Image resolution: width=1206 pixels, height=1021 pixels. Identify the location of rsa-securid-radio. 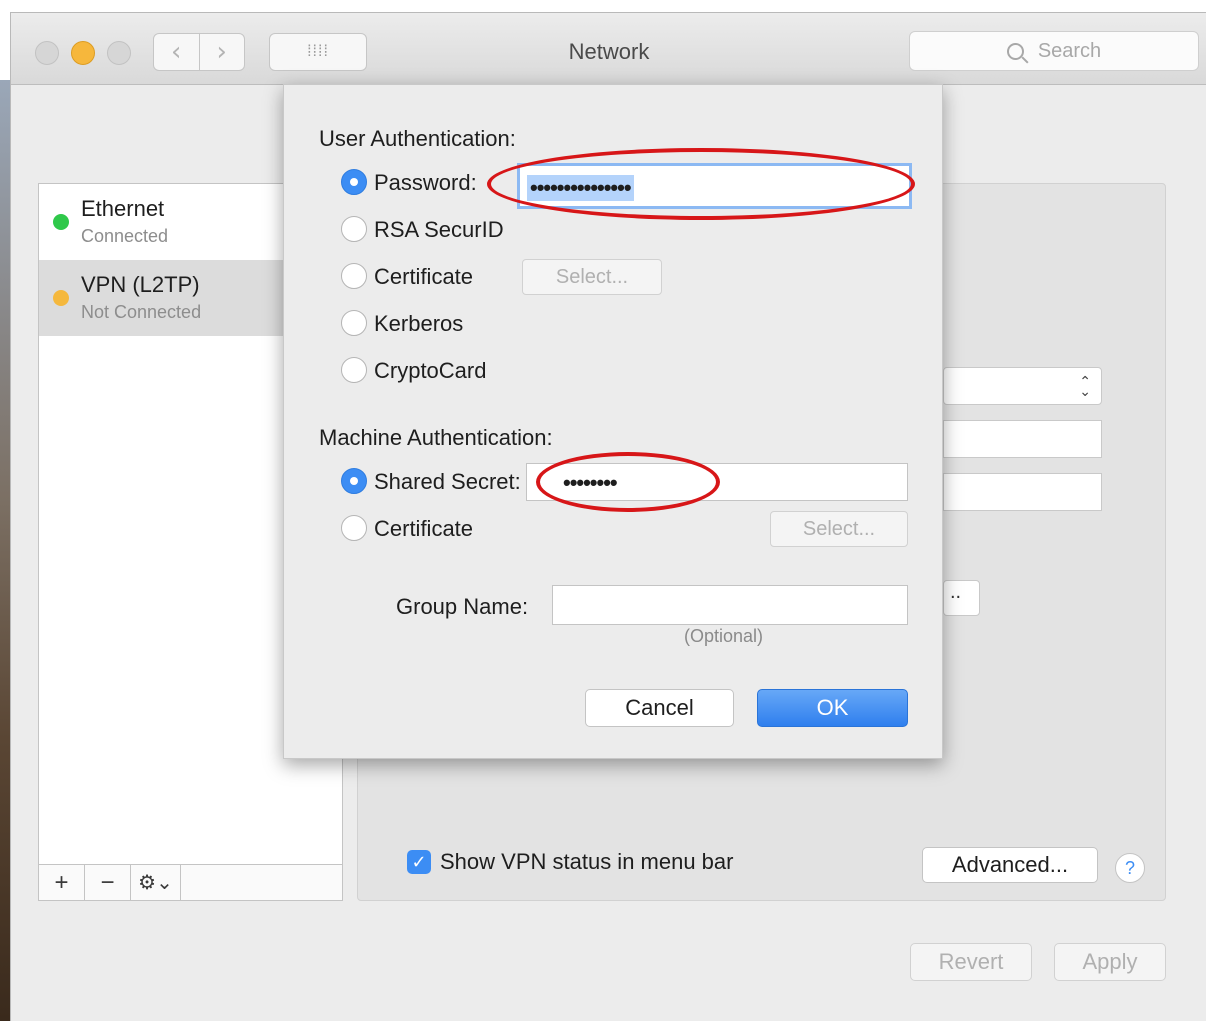
(354, 229).